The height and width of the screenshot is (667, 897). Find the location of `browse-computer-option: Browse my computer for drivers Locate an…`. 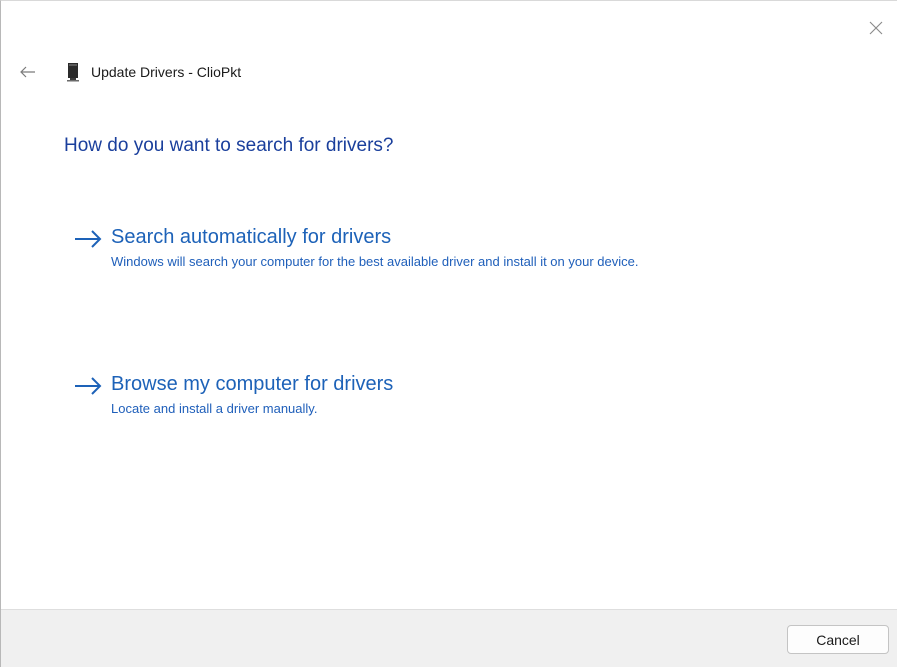

browse-computer-option: Browse my computer for drivers Locate an… is located at coordinates (412, 394).